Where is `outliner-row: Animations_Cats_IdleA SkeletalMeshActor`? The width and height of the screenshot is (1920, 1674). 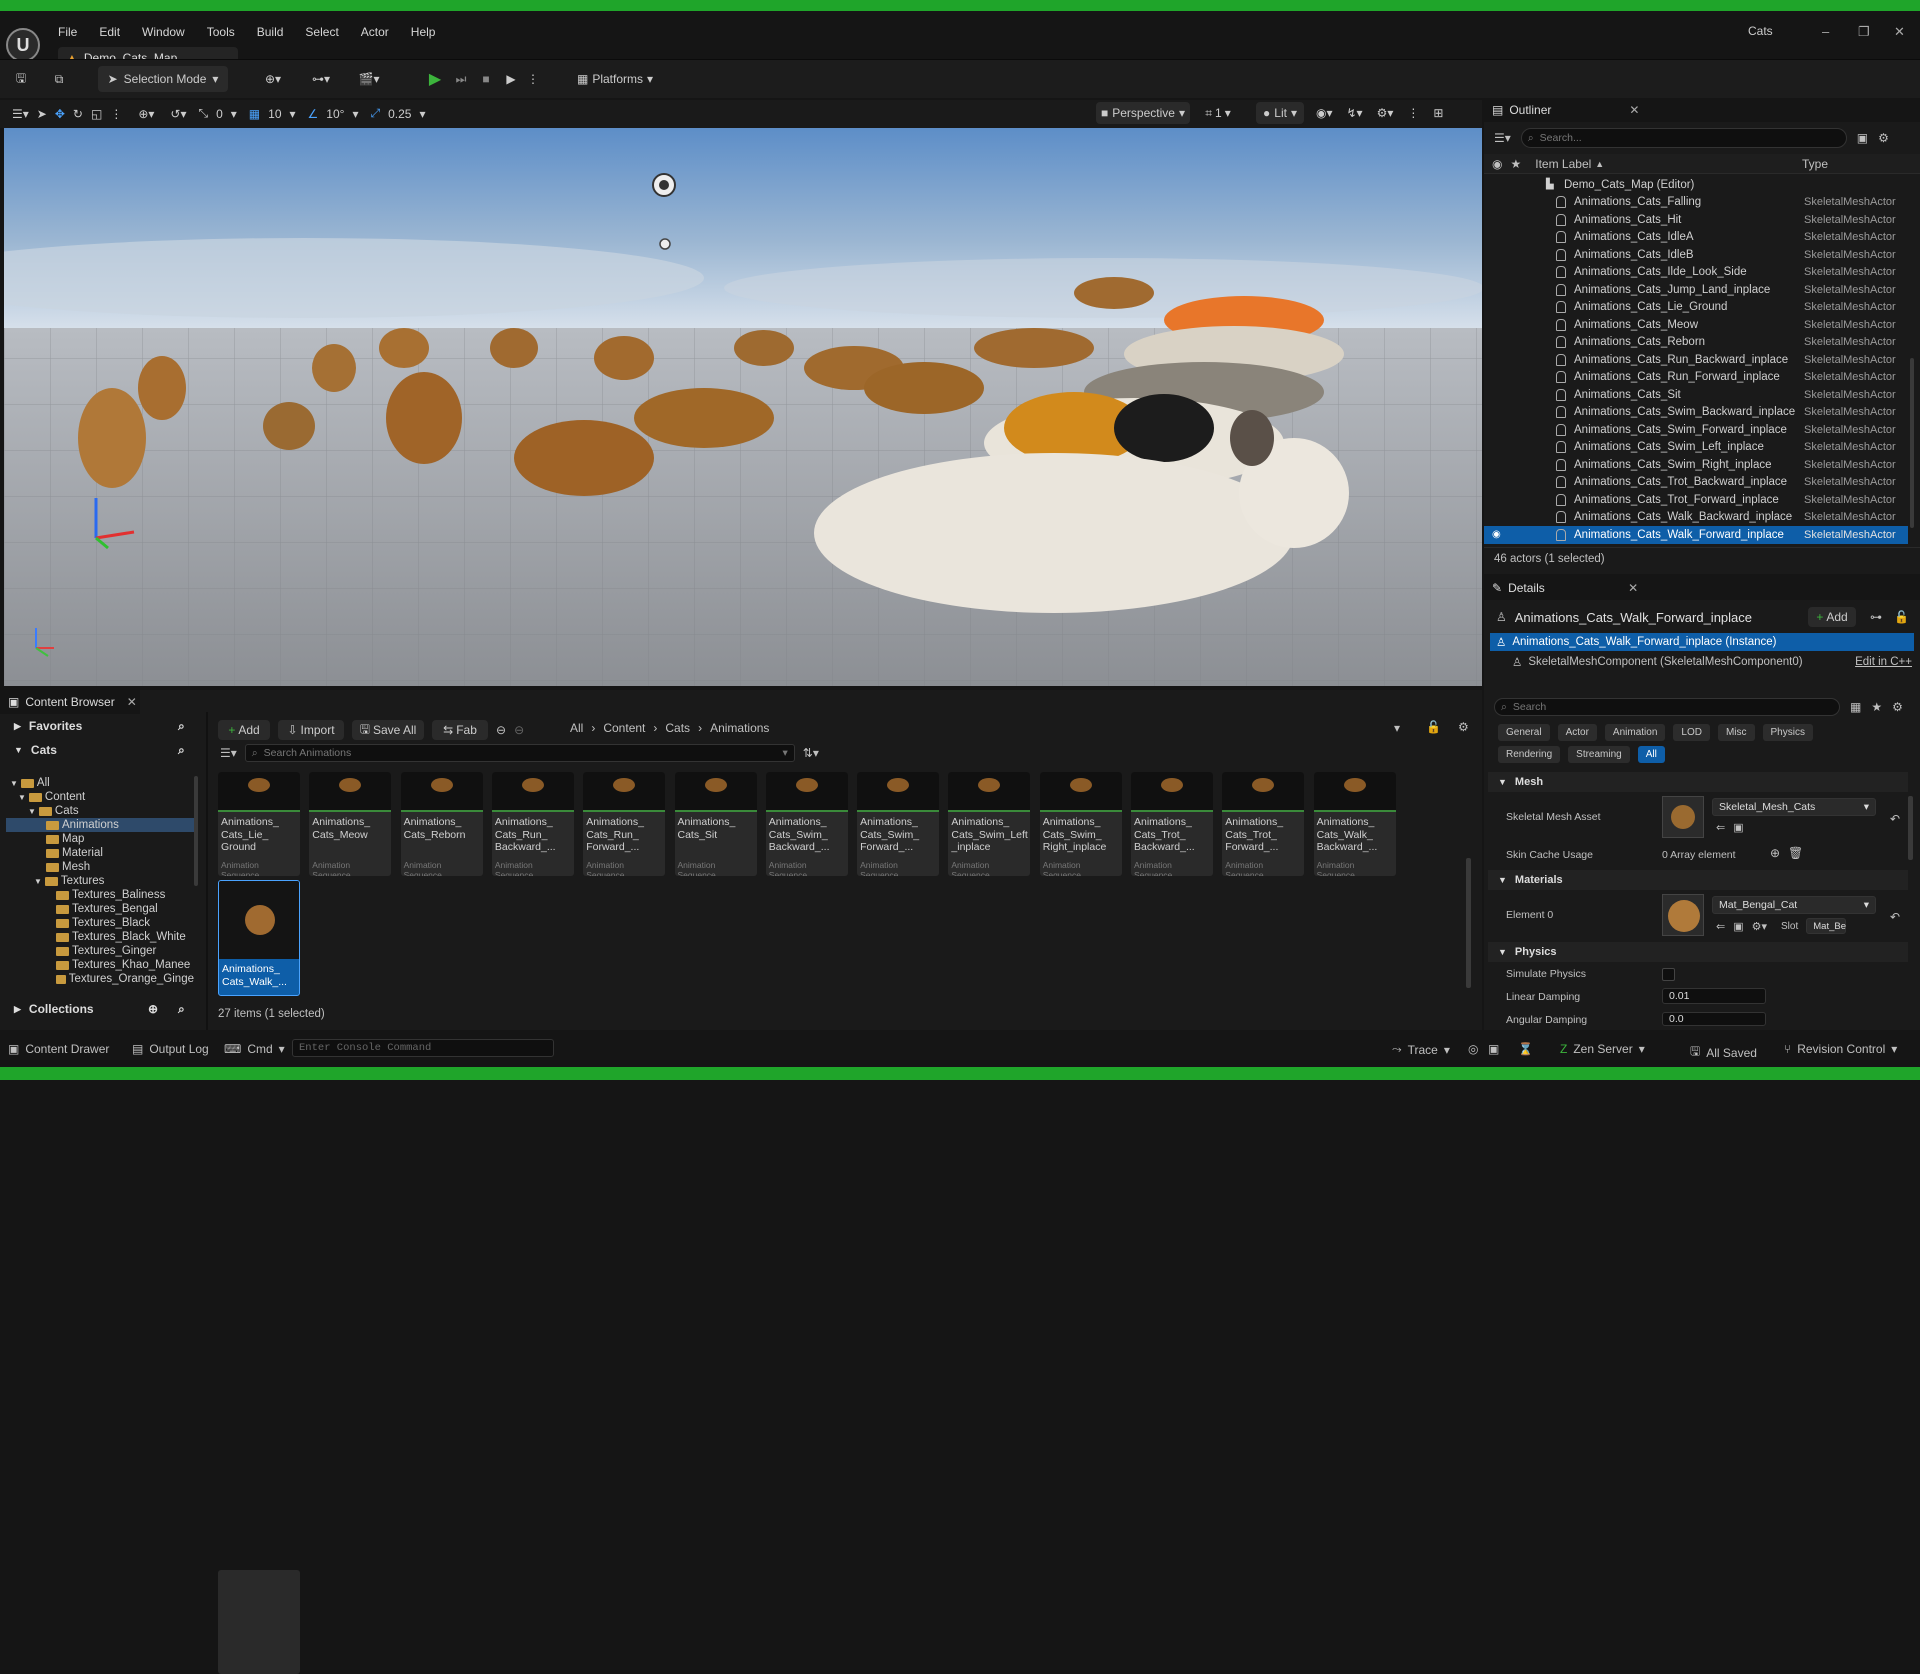 outliner-row: Animations_Cats_IdleA SkeletalMeshActor is located at coordinates (1696, 238).